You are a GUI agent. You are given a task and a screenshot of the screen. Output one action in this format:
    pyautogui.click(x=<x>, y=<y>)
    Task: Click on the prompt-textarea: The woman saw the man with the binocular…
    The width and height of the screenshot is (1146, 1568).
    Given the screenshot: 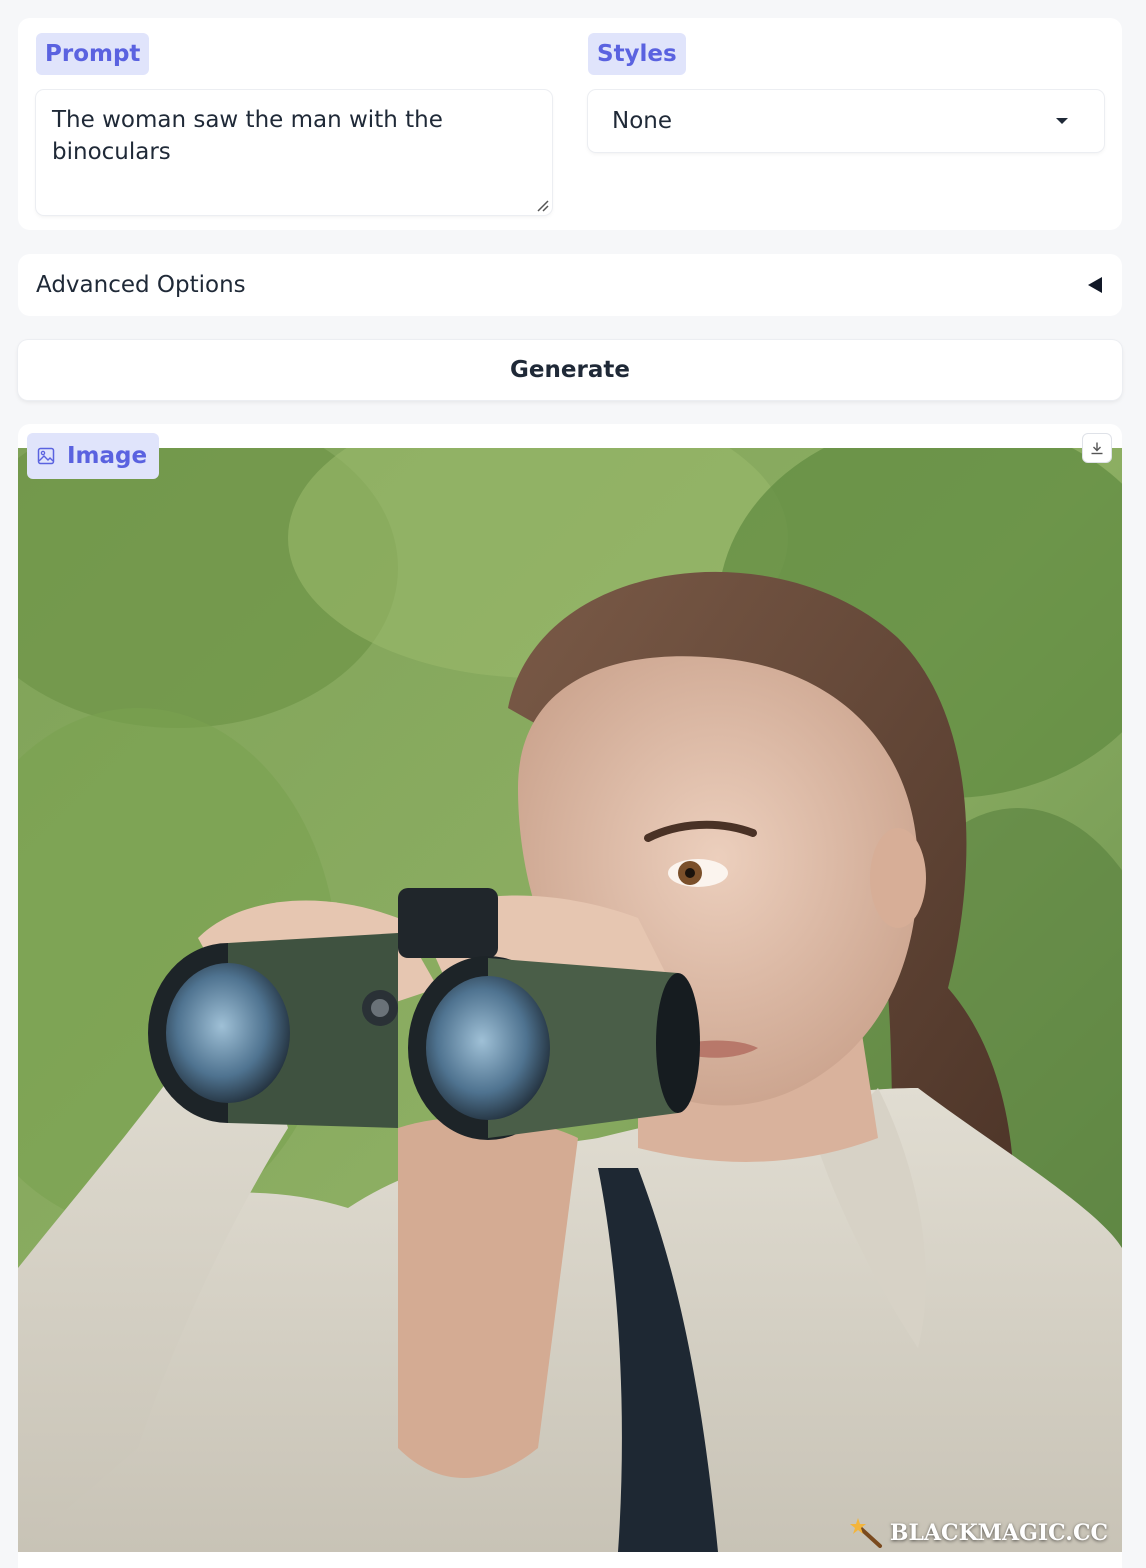 What is the action you would take?
    pyautogui.click(x=294, y=152)
    